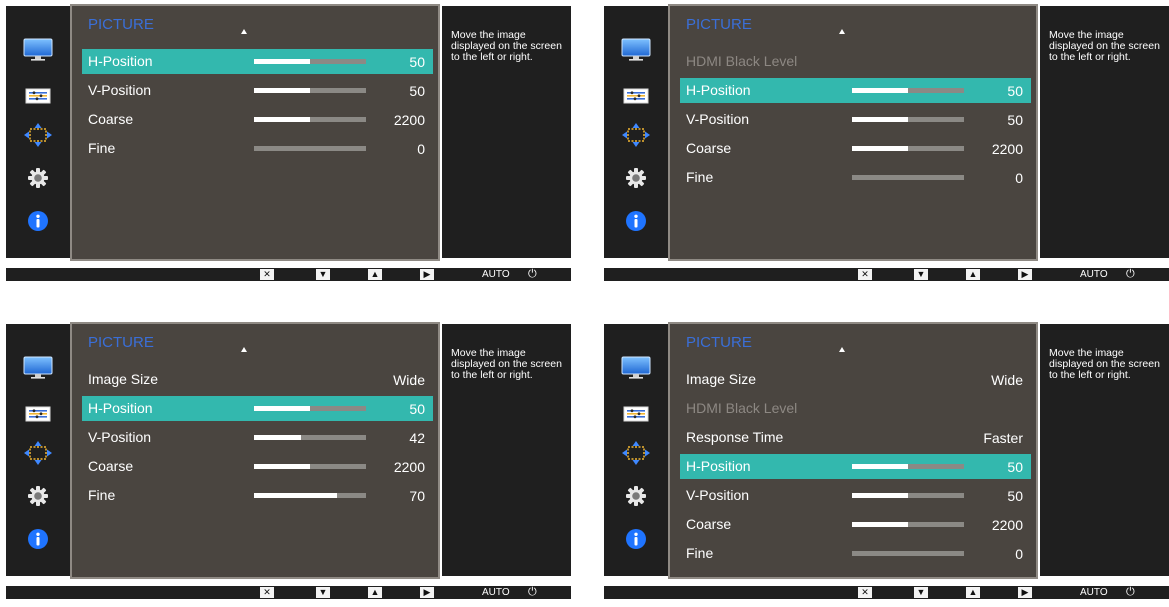  What do you see at coordinates (120, 90) in the screenshot?
I see `menu-item-label: V-Position` at bounding box center [120, 90].